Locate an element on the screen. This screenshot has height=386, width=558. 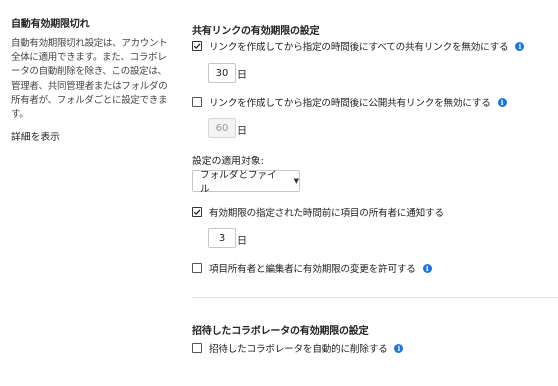
notify-owner-checkbox is located at coordinates (197, 212).